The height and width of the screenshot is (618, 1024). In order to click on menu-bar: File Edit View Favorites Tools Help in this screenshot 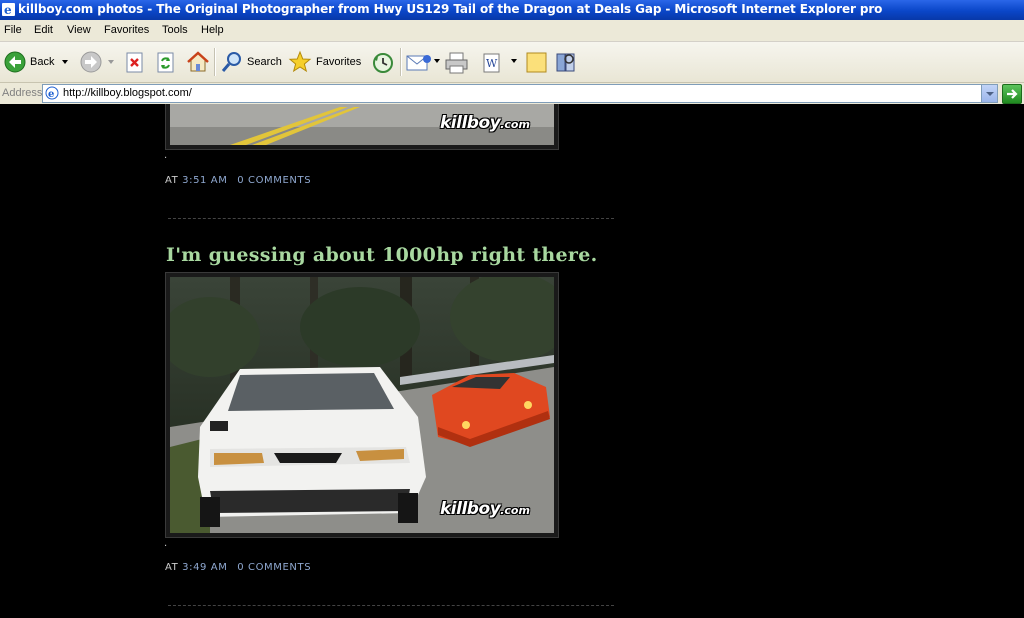, I will do `click(512, 31)`.